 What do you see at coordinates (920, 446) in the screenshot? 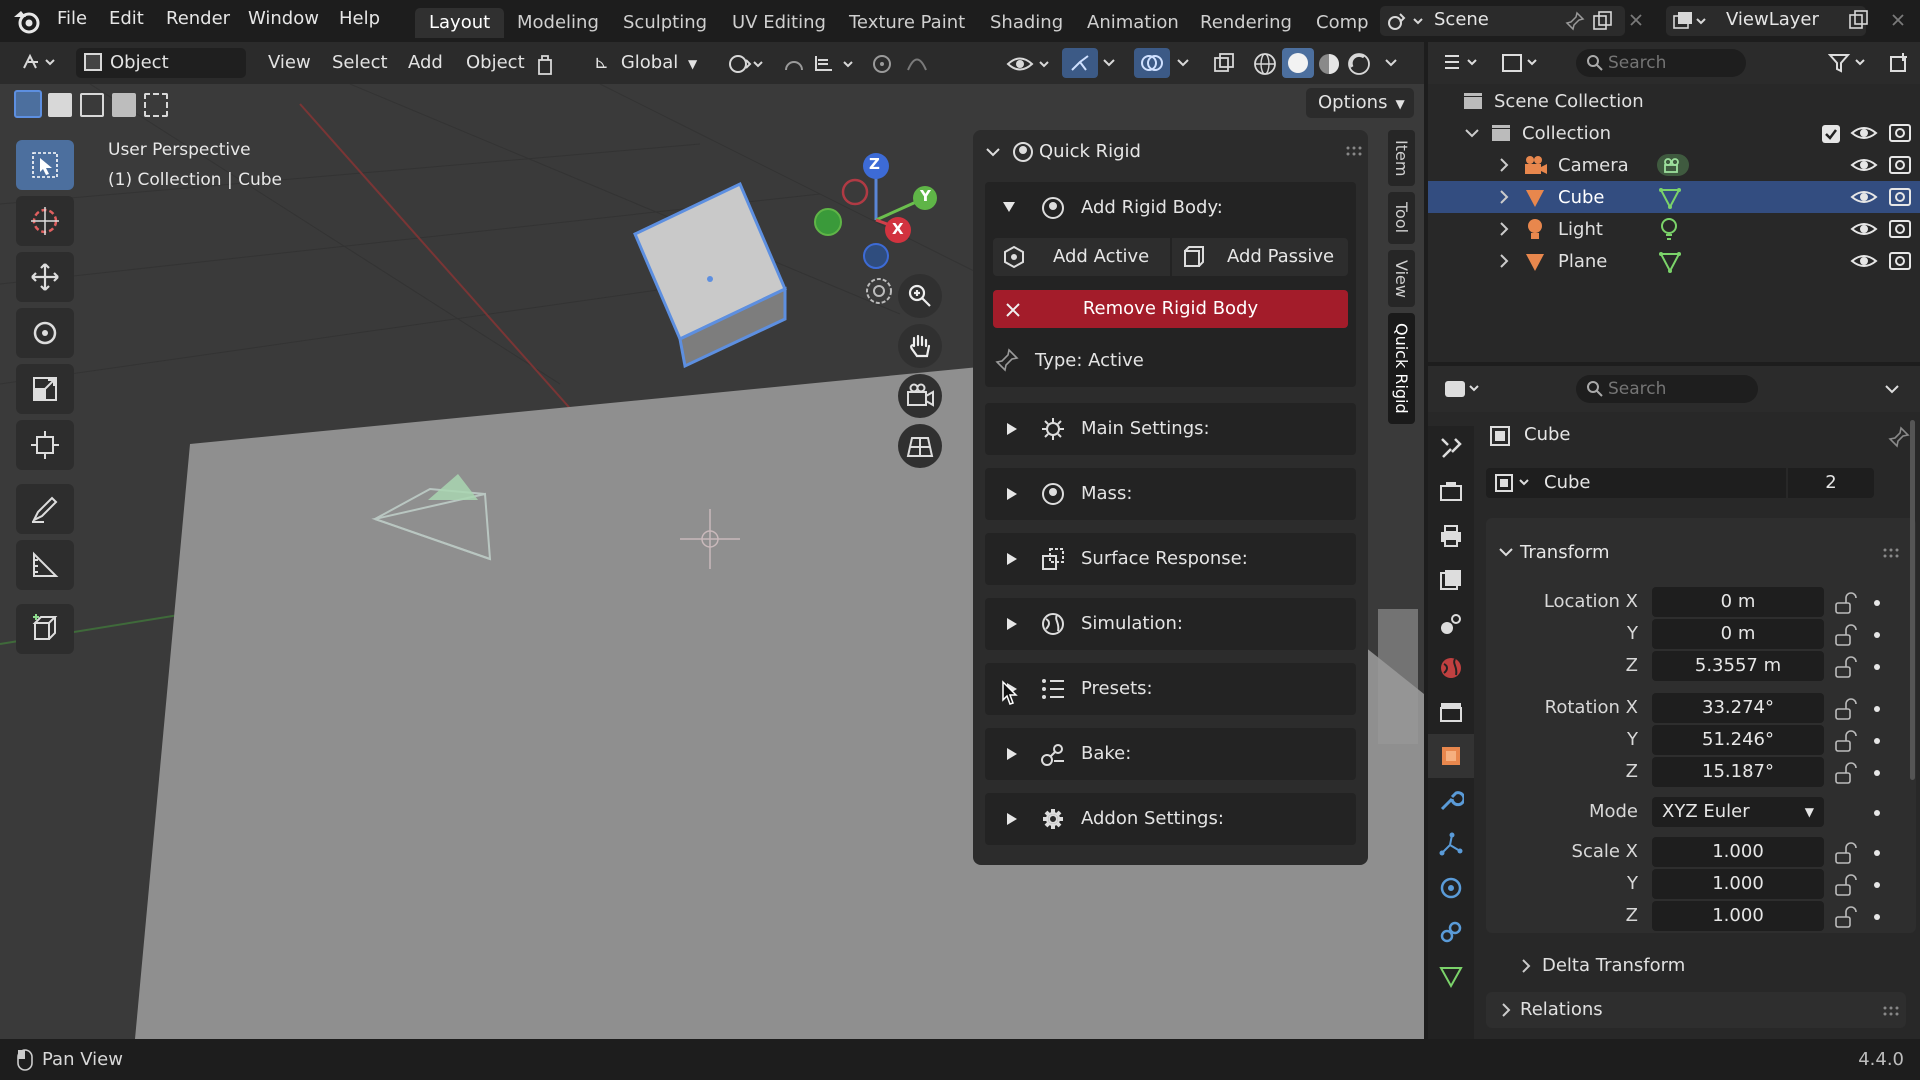
I see `perspective-toggle-button` at bounding box center [920, 446].